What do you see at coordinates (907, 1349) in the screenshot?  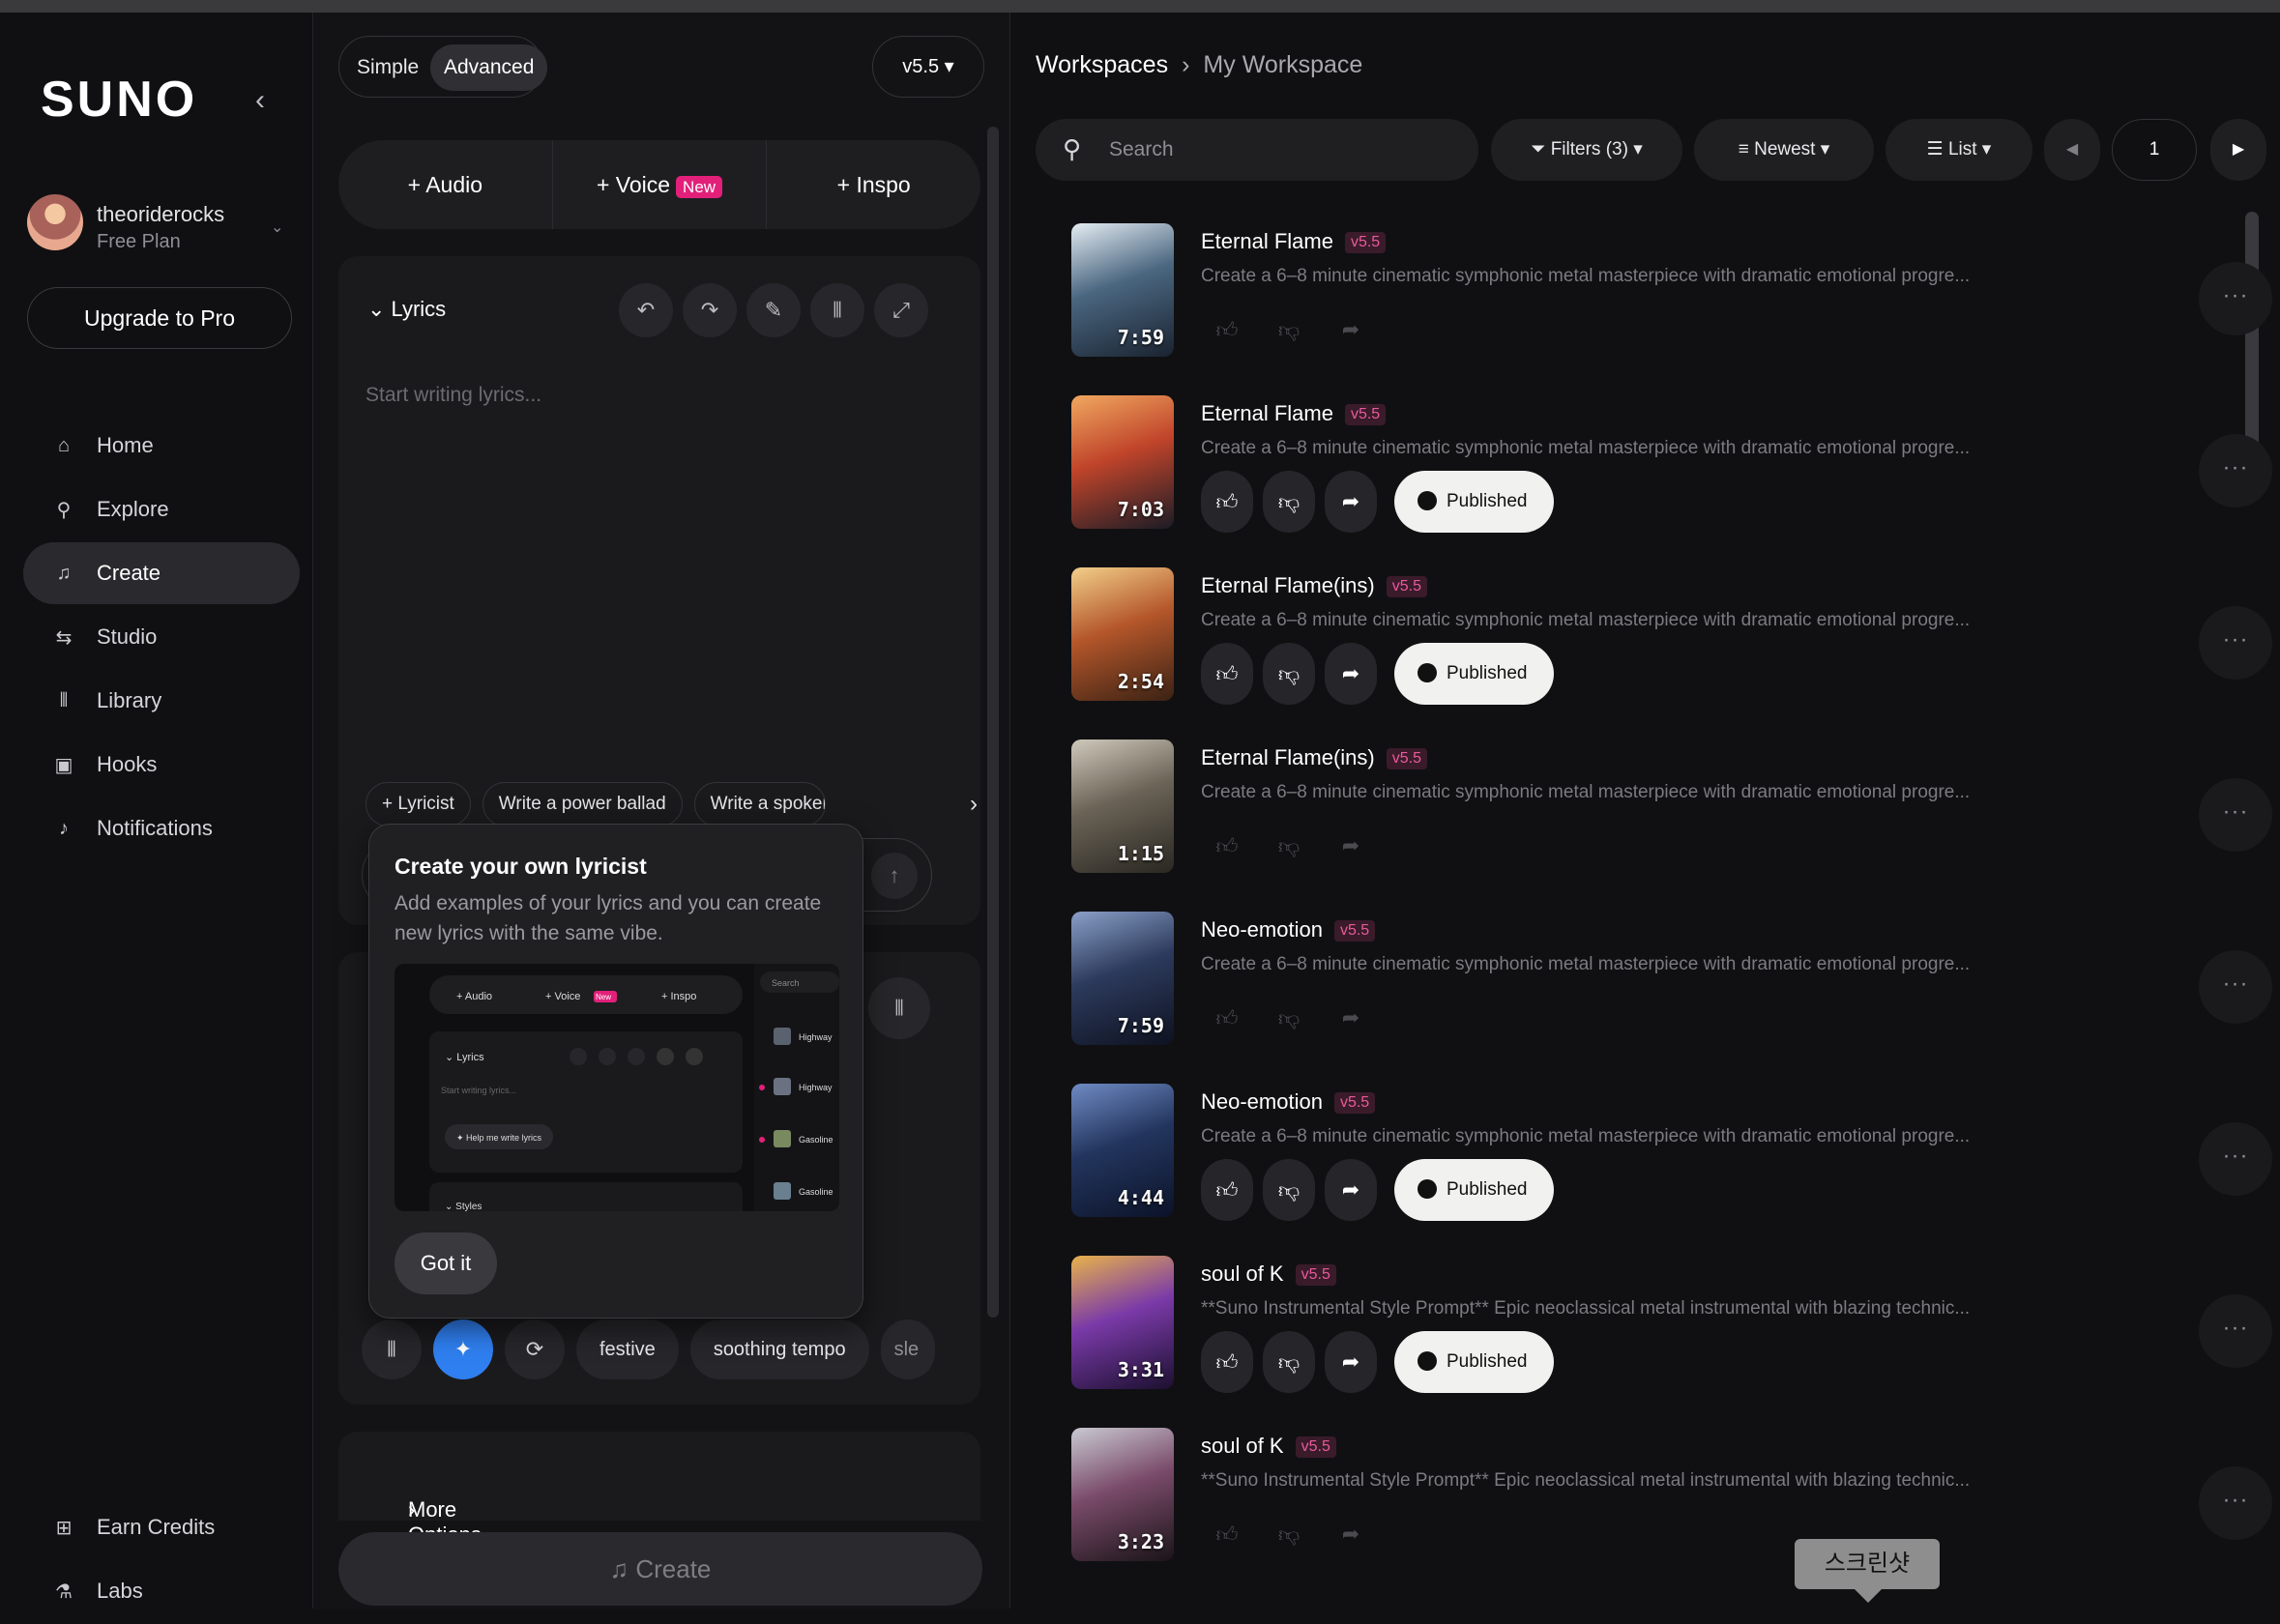 I see `style-tag: sle` at bounding box center [907, 1349].